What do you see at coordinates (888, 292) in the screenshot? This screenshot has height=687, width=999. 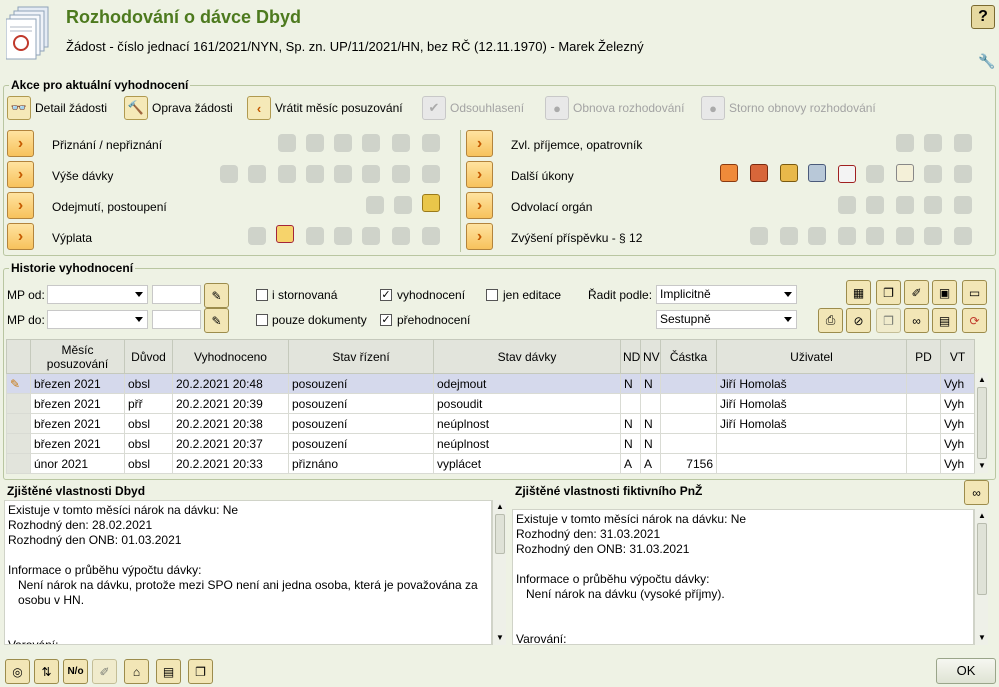 I see `copy-icon: ❐` at bounding box center [888, 292].